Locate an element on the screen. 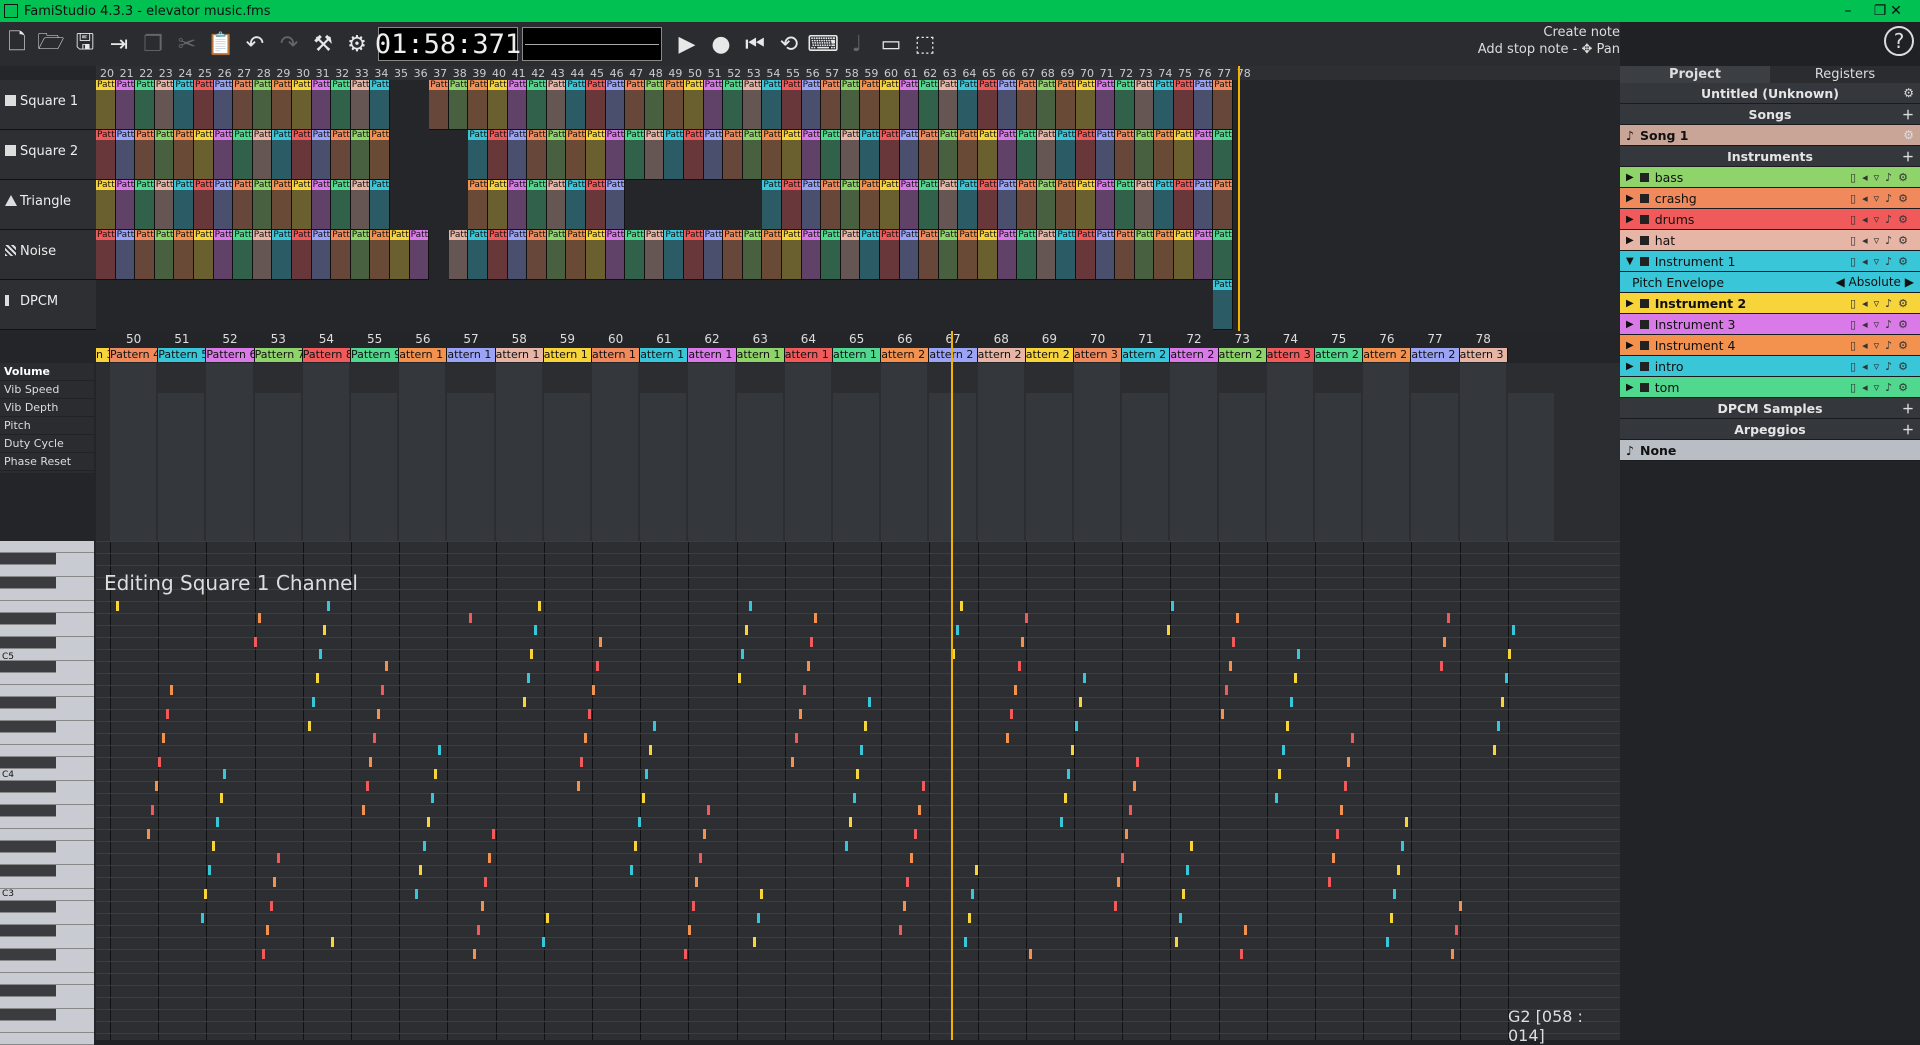  save-icon: 🖫 is located at coordinates (85, 44).